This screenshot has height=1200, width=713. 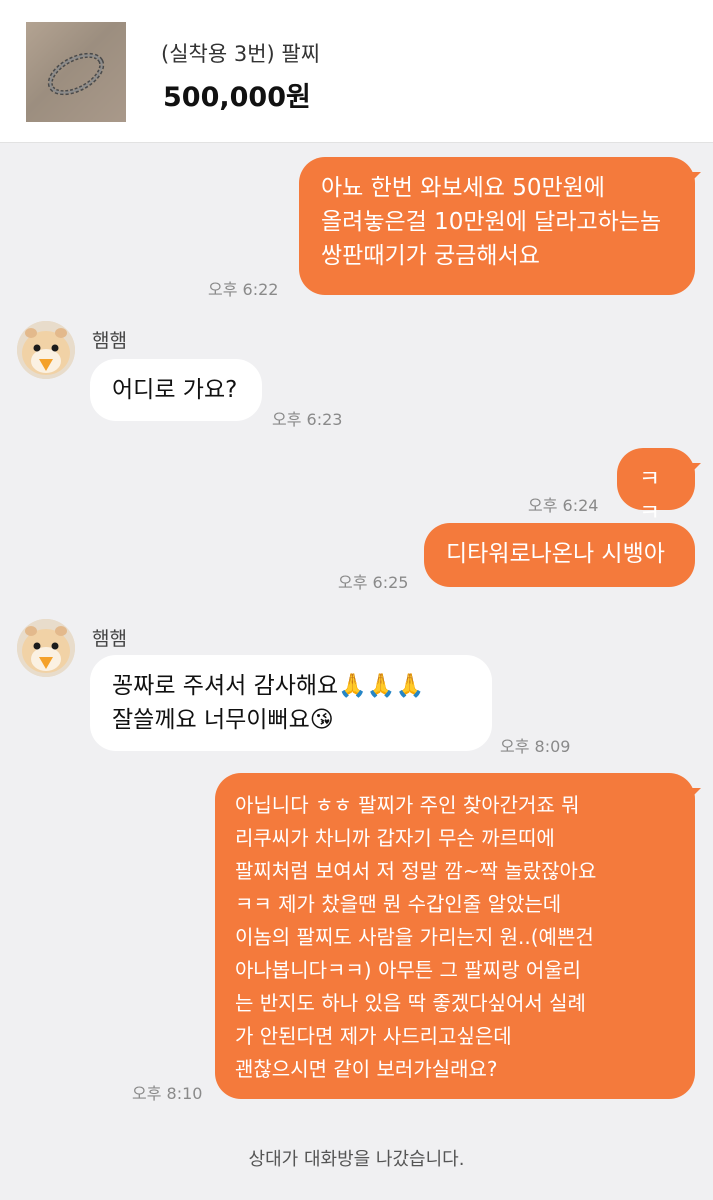 I want to click on message-time: 오후 6:24, so click(x=563, y=505).